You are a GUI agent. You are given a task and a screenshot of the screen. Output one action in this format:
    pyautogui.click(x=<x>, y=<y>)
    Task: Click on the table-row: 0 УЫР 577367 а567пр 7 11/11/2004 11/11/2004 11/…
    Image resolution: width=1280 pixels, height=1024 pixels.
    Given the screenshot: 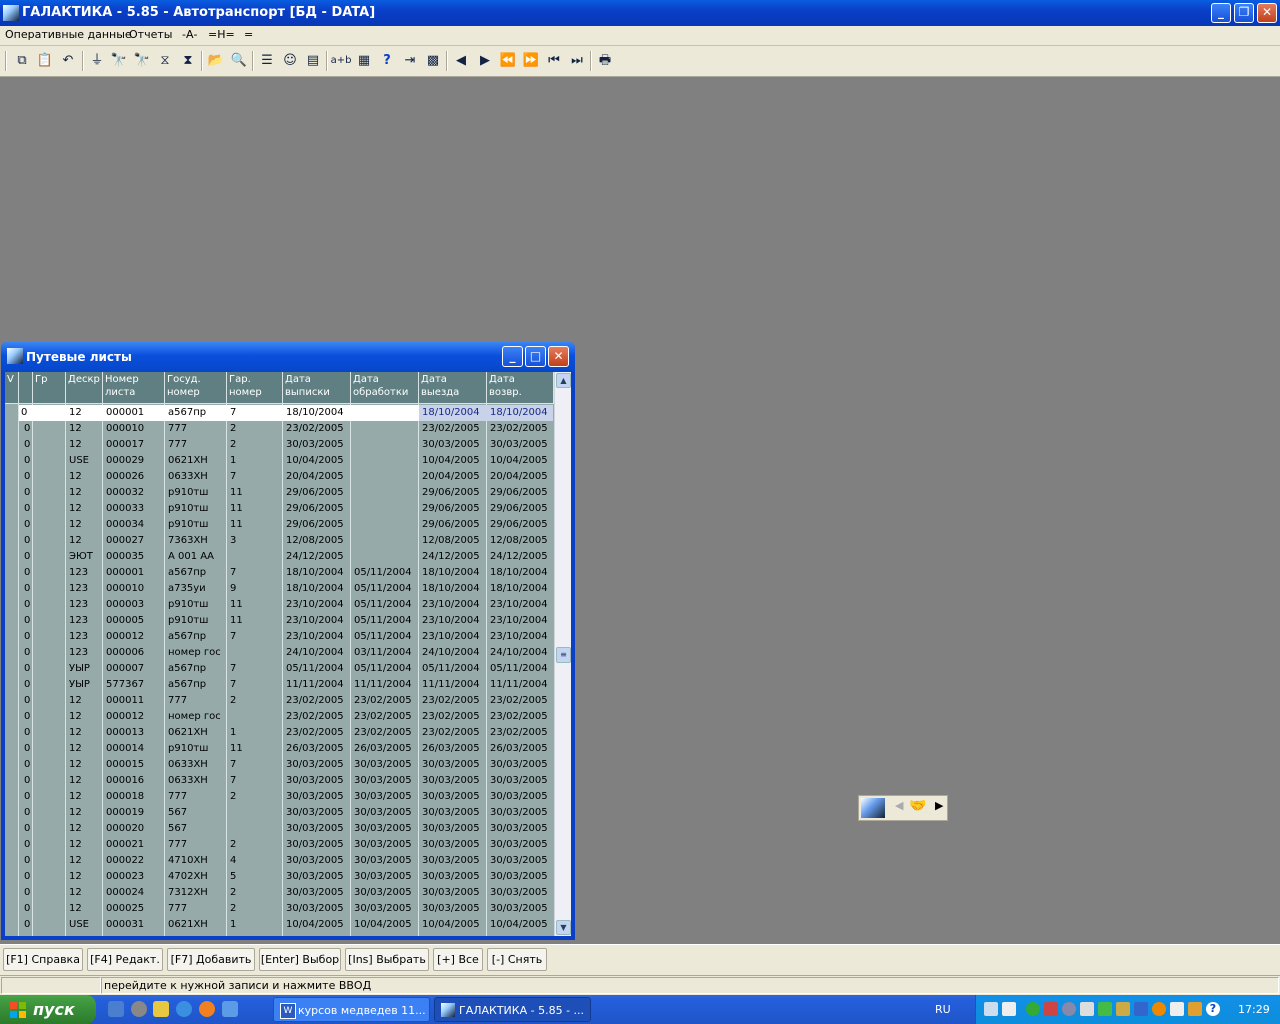 What is the action you would take?
    pyautogui.click(x=279, y=685)
    